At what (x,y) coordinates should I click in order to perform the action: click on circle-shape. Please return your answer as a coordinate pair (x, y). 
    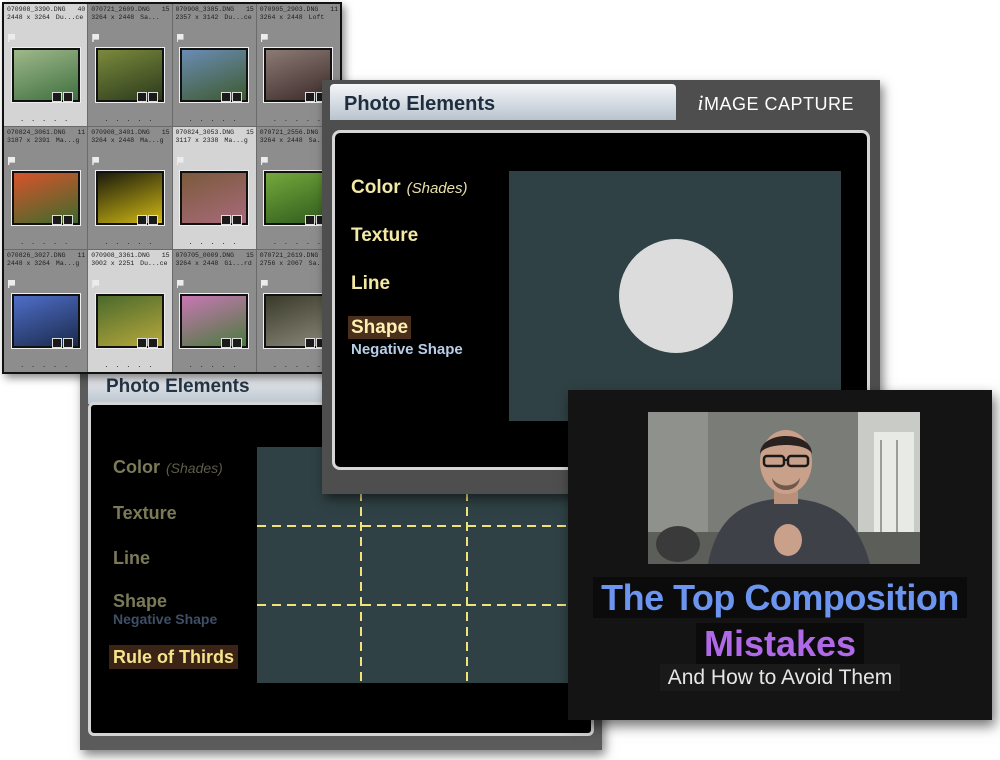
    Looking at the image, I should click on (676, 296).